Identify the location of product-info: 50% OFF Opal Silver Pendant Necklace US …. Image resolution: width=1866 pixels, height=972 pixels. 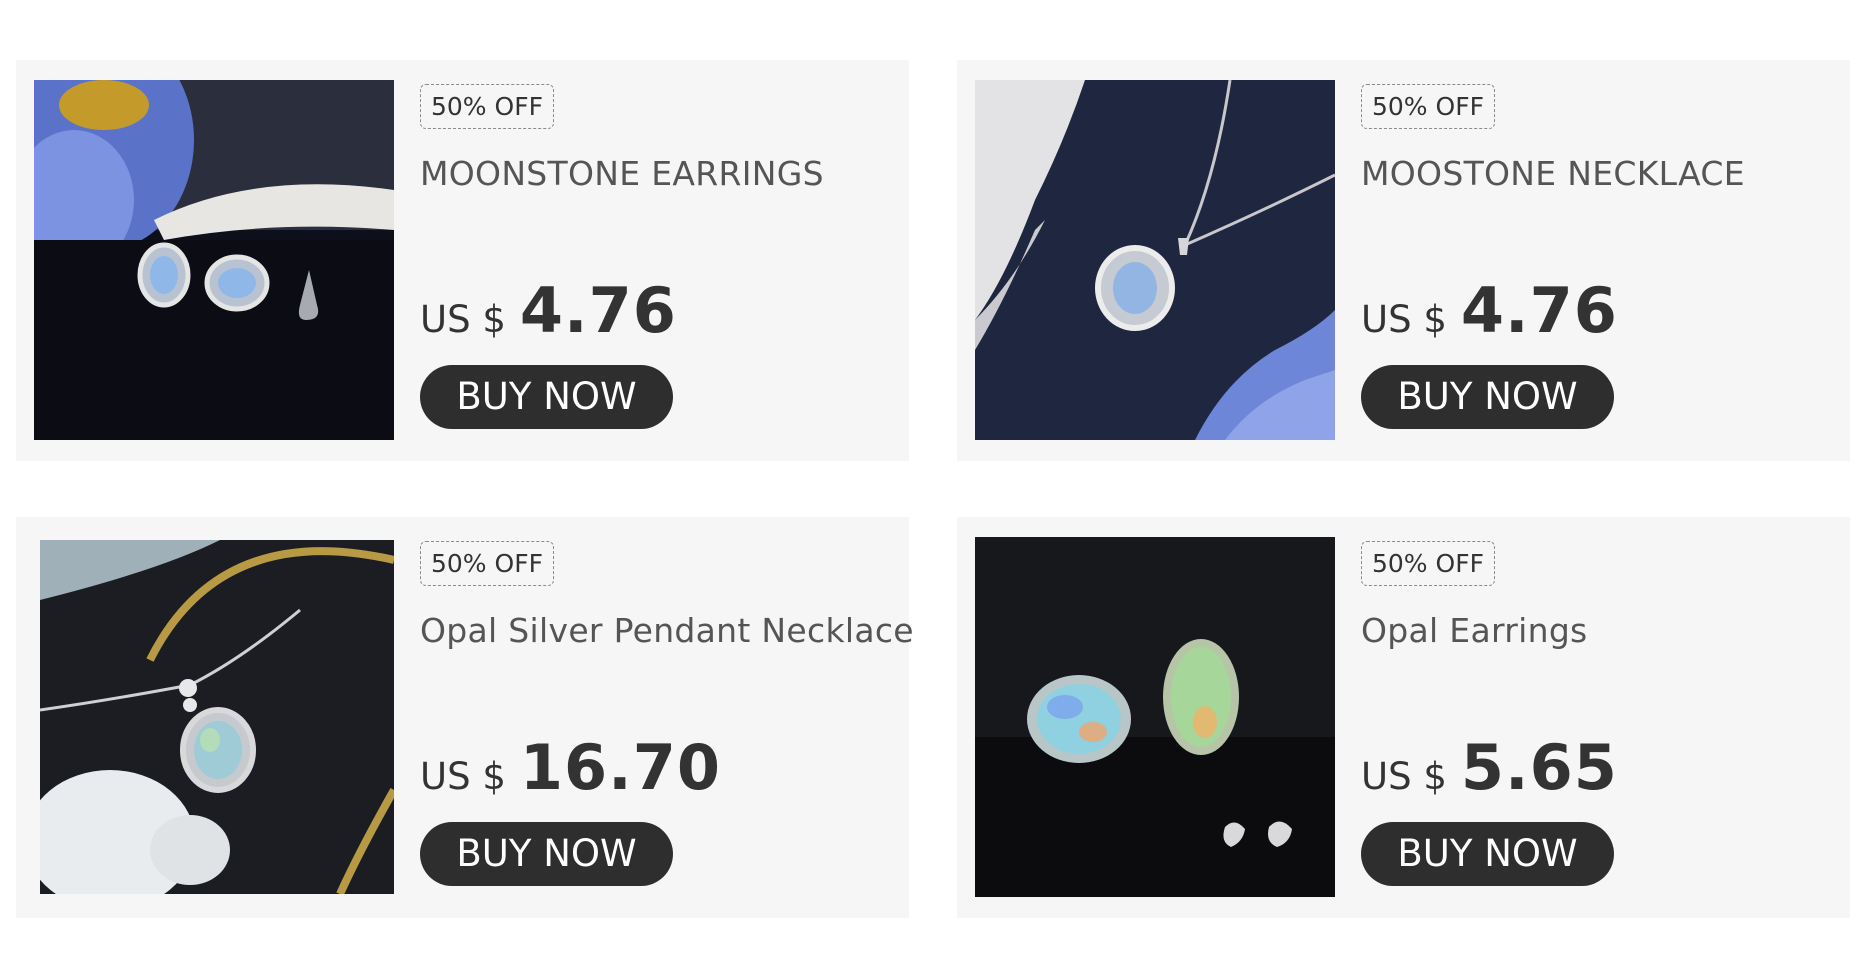
(667, 721).